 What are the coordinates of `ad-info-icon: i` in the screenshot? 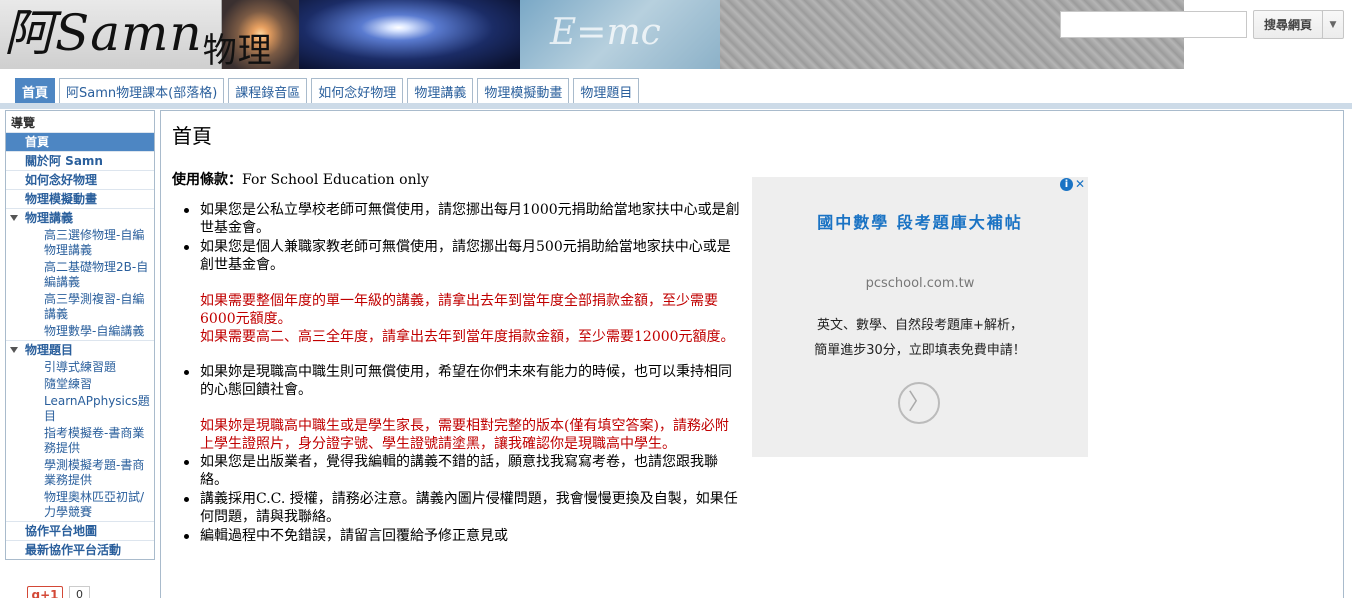 It's located at (1066, 184).